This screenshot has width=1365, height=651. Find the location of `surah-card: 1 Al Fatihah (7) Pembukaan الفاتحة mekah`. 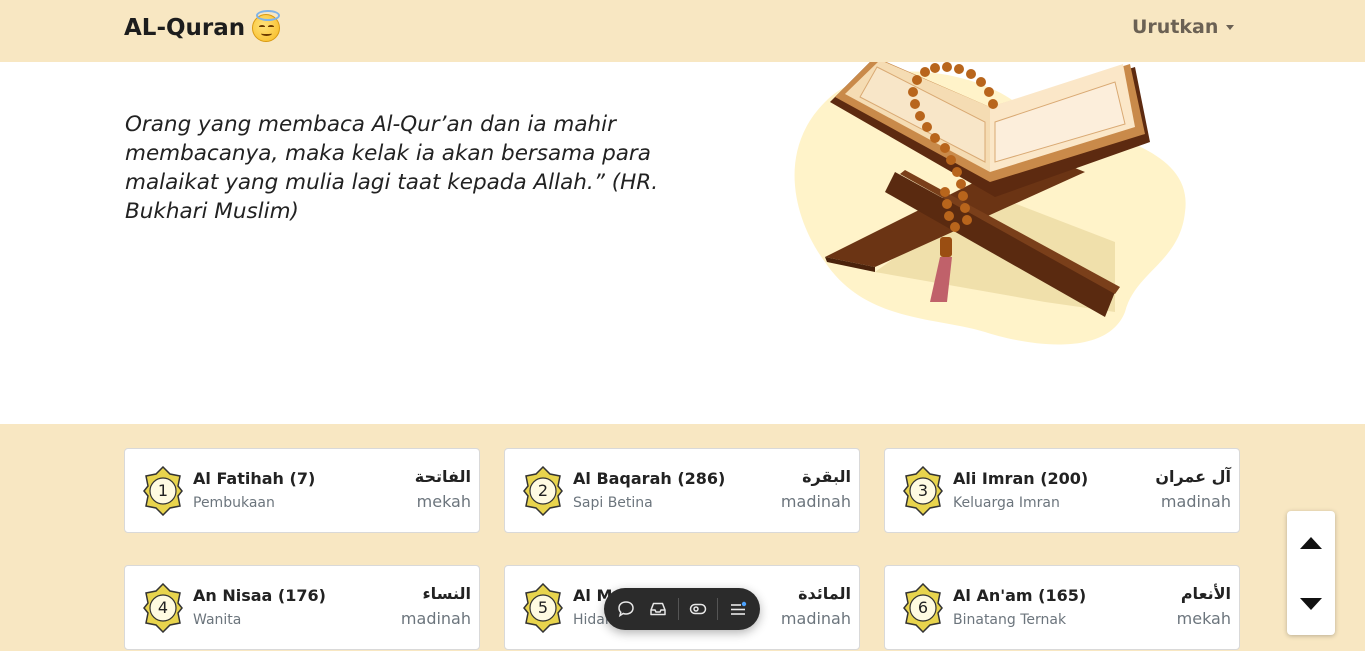

surah-card: 1 Al Fatihah (7) Pembukaan الفاتحة mekah is located at coordinates (302, 490).